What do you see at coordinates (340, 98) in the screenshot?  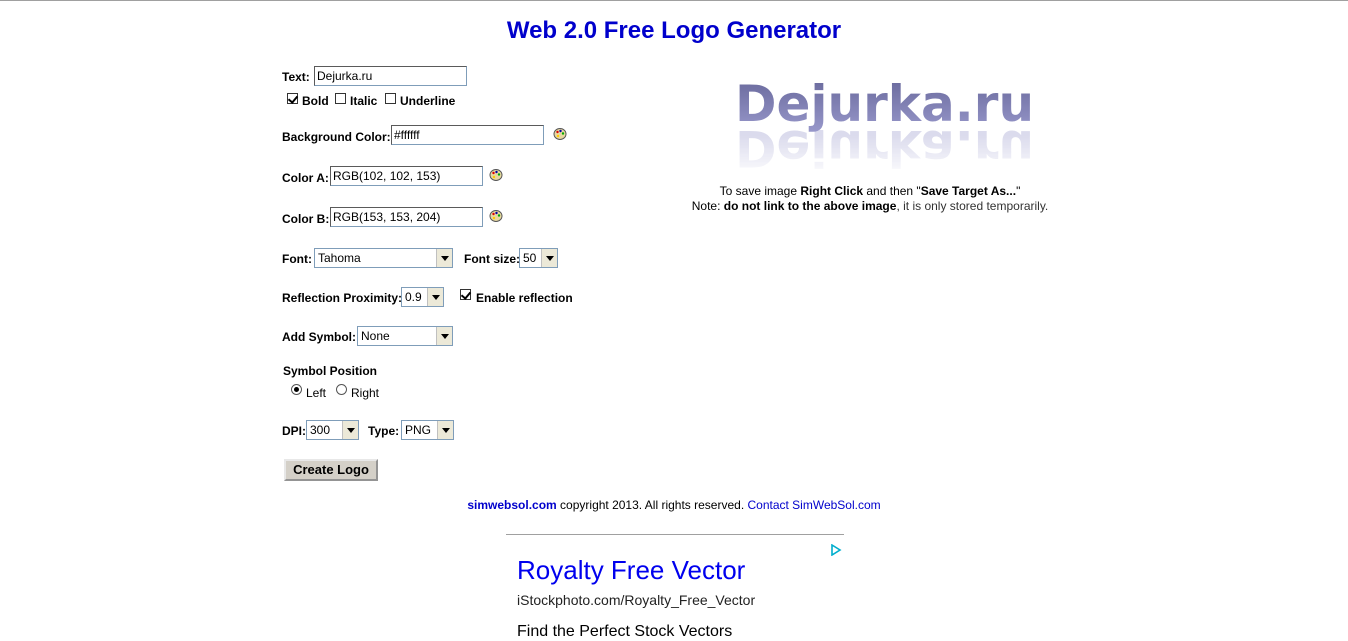 I see `italic-checkbox` at bounding box center [340, 98].